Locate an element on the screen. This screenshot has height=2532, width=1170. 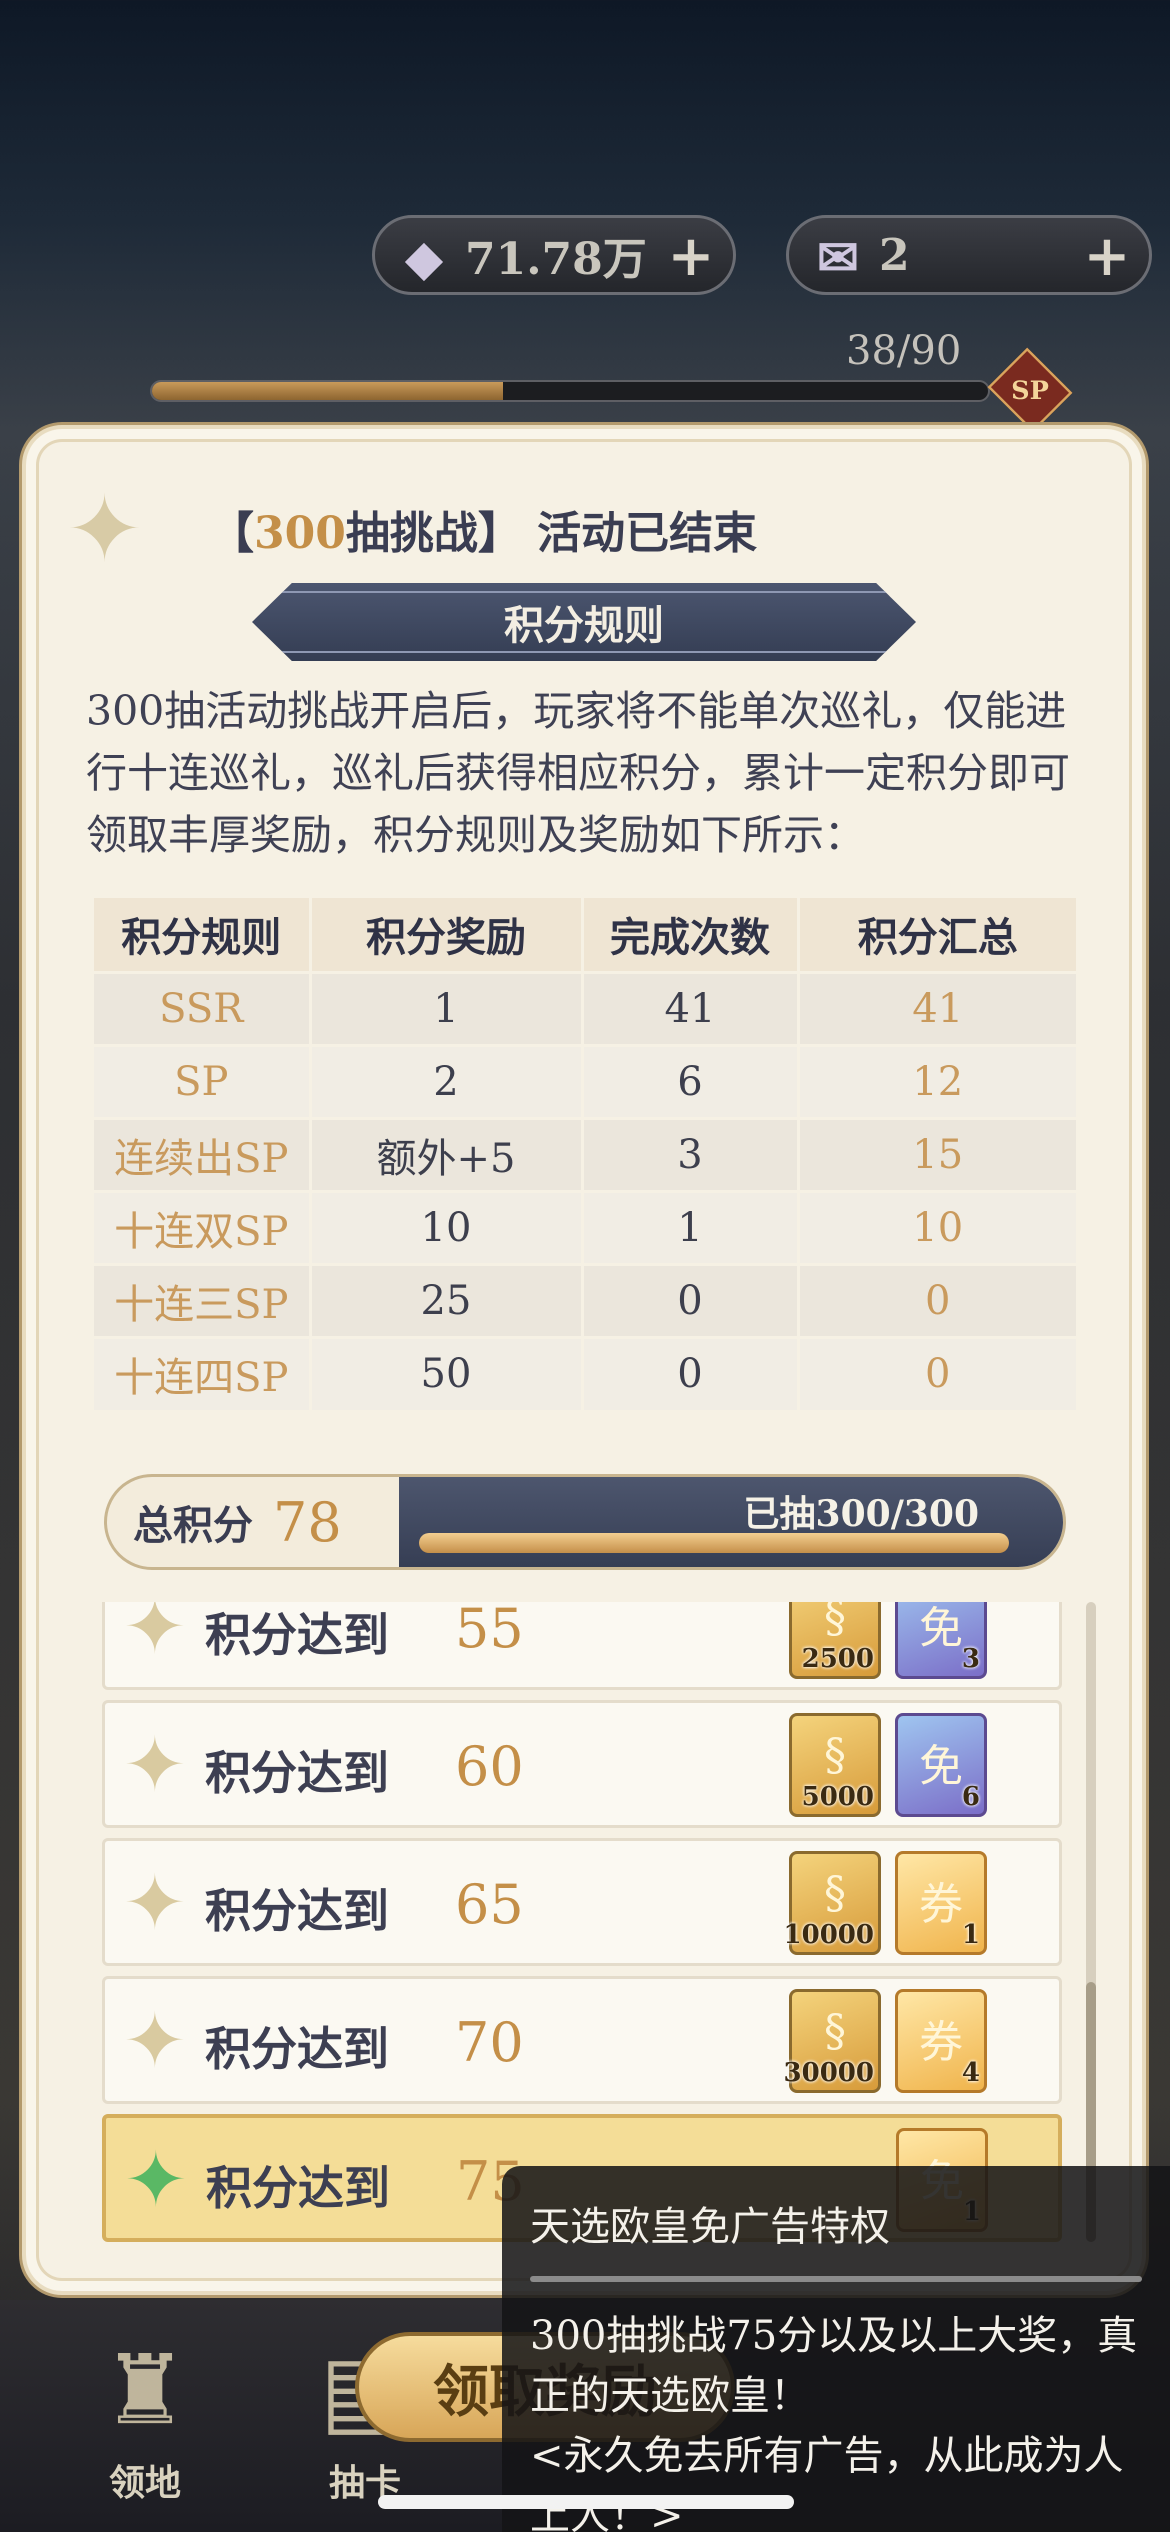
draw-progress-bar is located at coordinates (714, 1543).